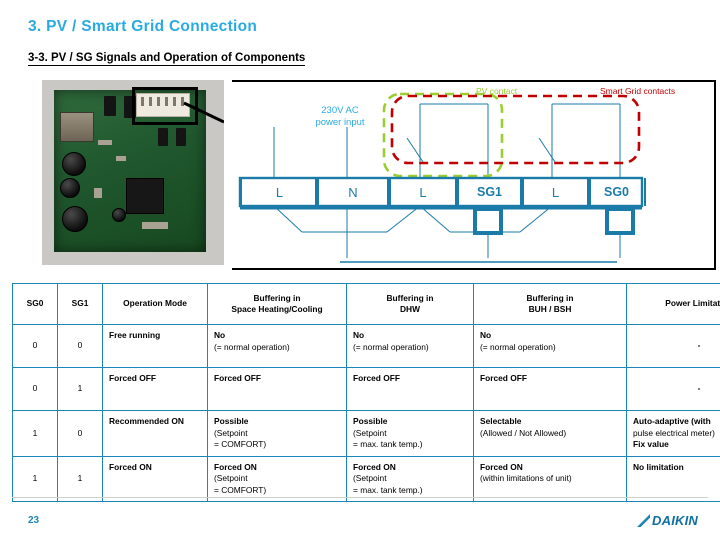 The height and width of the screenshot is (540, 720). What do you see at coordinates (277, 433) in the screenshot?
I see `cell-buffering-space: Possible (Setpoint = COMFORT)` at bounding box center [277, 433].